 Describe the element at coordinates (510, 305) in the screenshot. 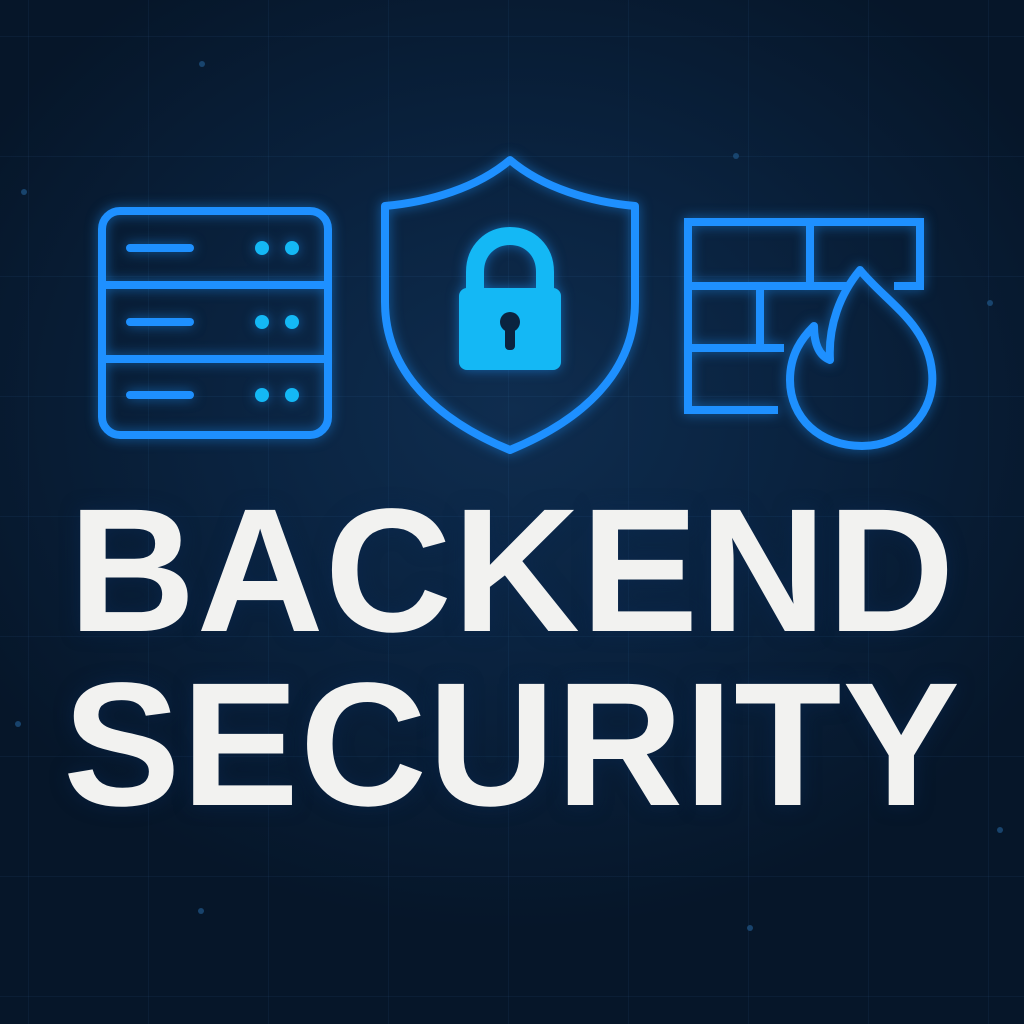

I see `shield-lock-icon` at that location.